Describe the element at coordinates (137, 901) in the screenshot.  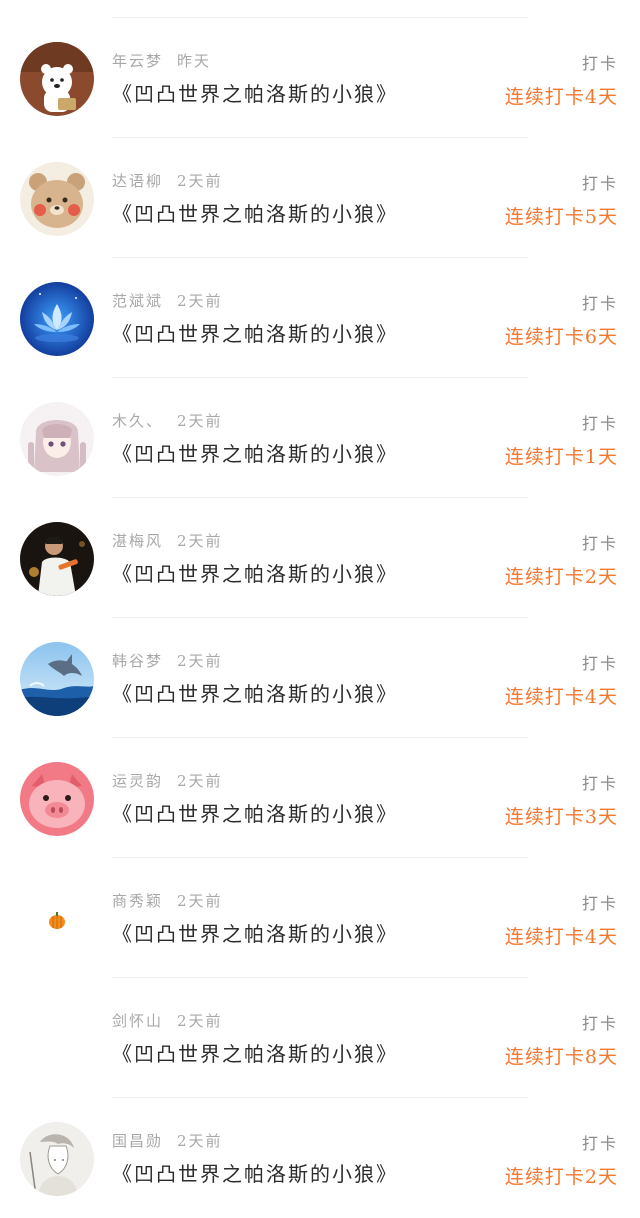
I see `username: 商秀颖` at that location.